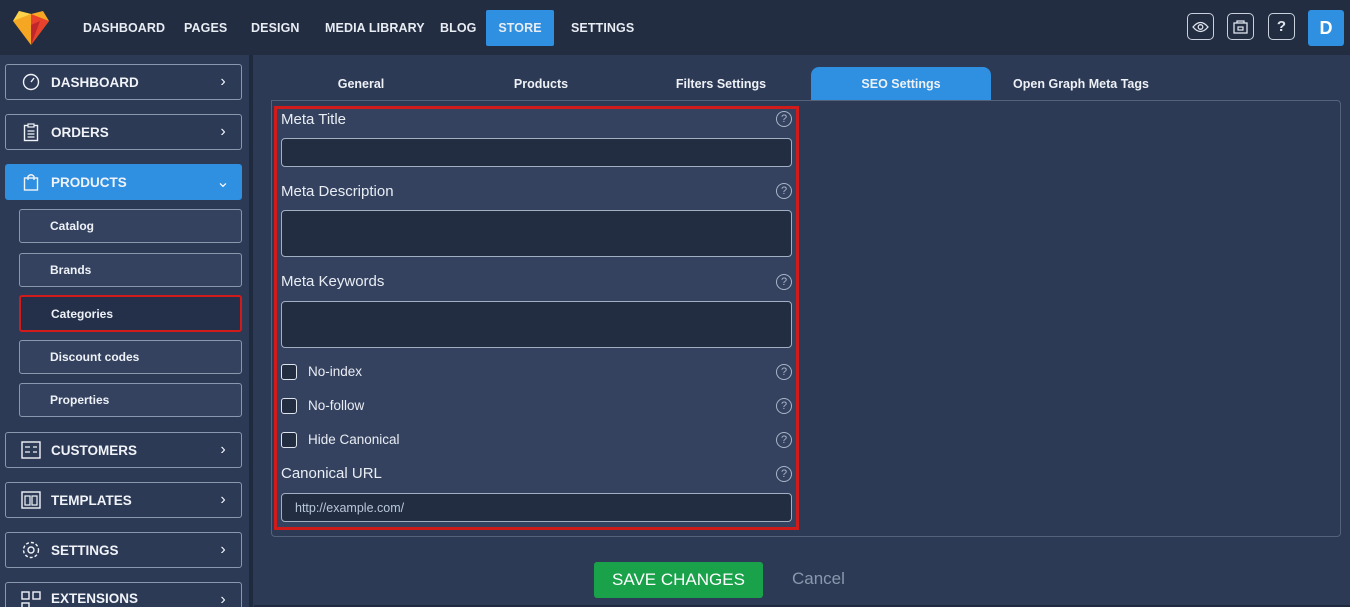  Describe the element at coordinates (458, 28) in the screenshot. I see `nav-blog: BLOG` at that location.